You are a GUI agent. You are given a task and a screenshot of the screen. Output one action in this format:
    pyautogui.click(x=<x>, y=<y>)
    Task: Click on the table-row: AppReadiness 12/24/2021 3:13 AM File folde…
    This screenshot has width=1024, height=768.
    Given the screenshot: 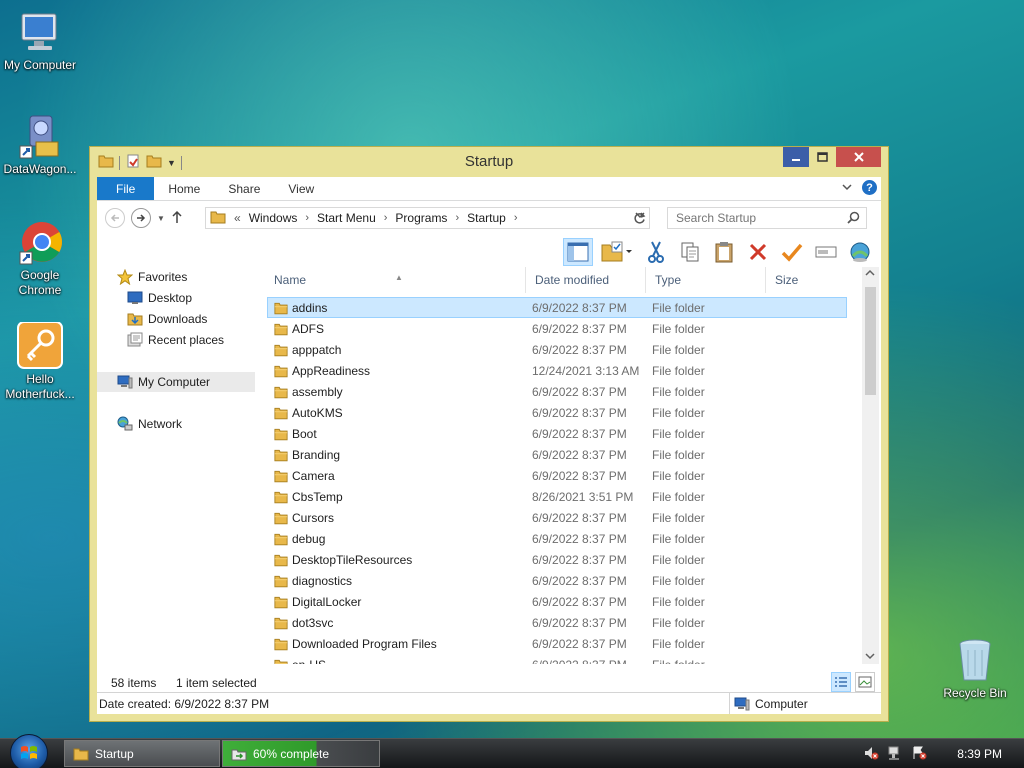 What is the action you would take?
    pyautogui.click(x=557, y=370)
    